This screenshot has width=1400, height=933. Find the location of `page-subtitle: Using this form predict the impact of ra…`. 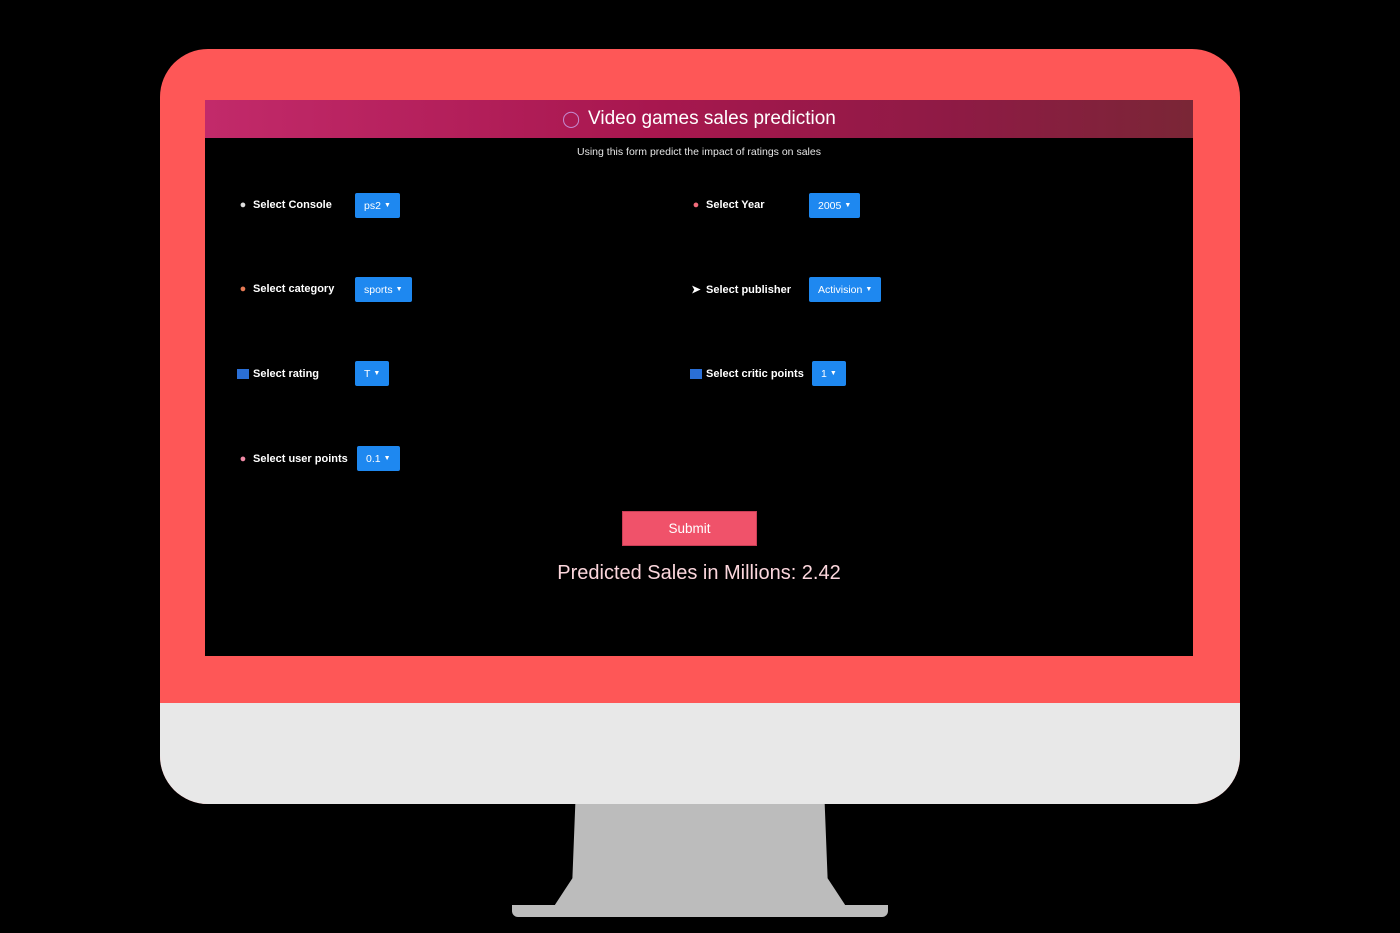

page-subtitle: Using this form predict the impact of ra… is located at coordinates (699, 152).